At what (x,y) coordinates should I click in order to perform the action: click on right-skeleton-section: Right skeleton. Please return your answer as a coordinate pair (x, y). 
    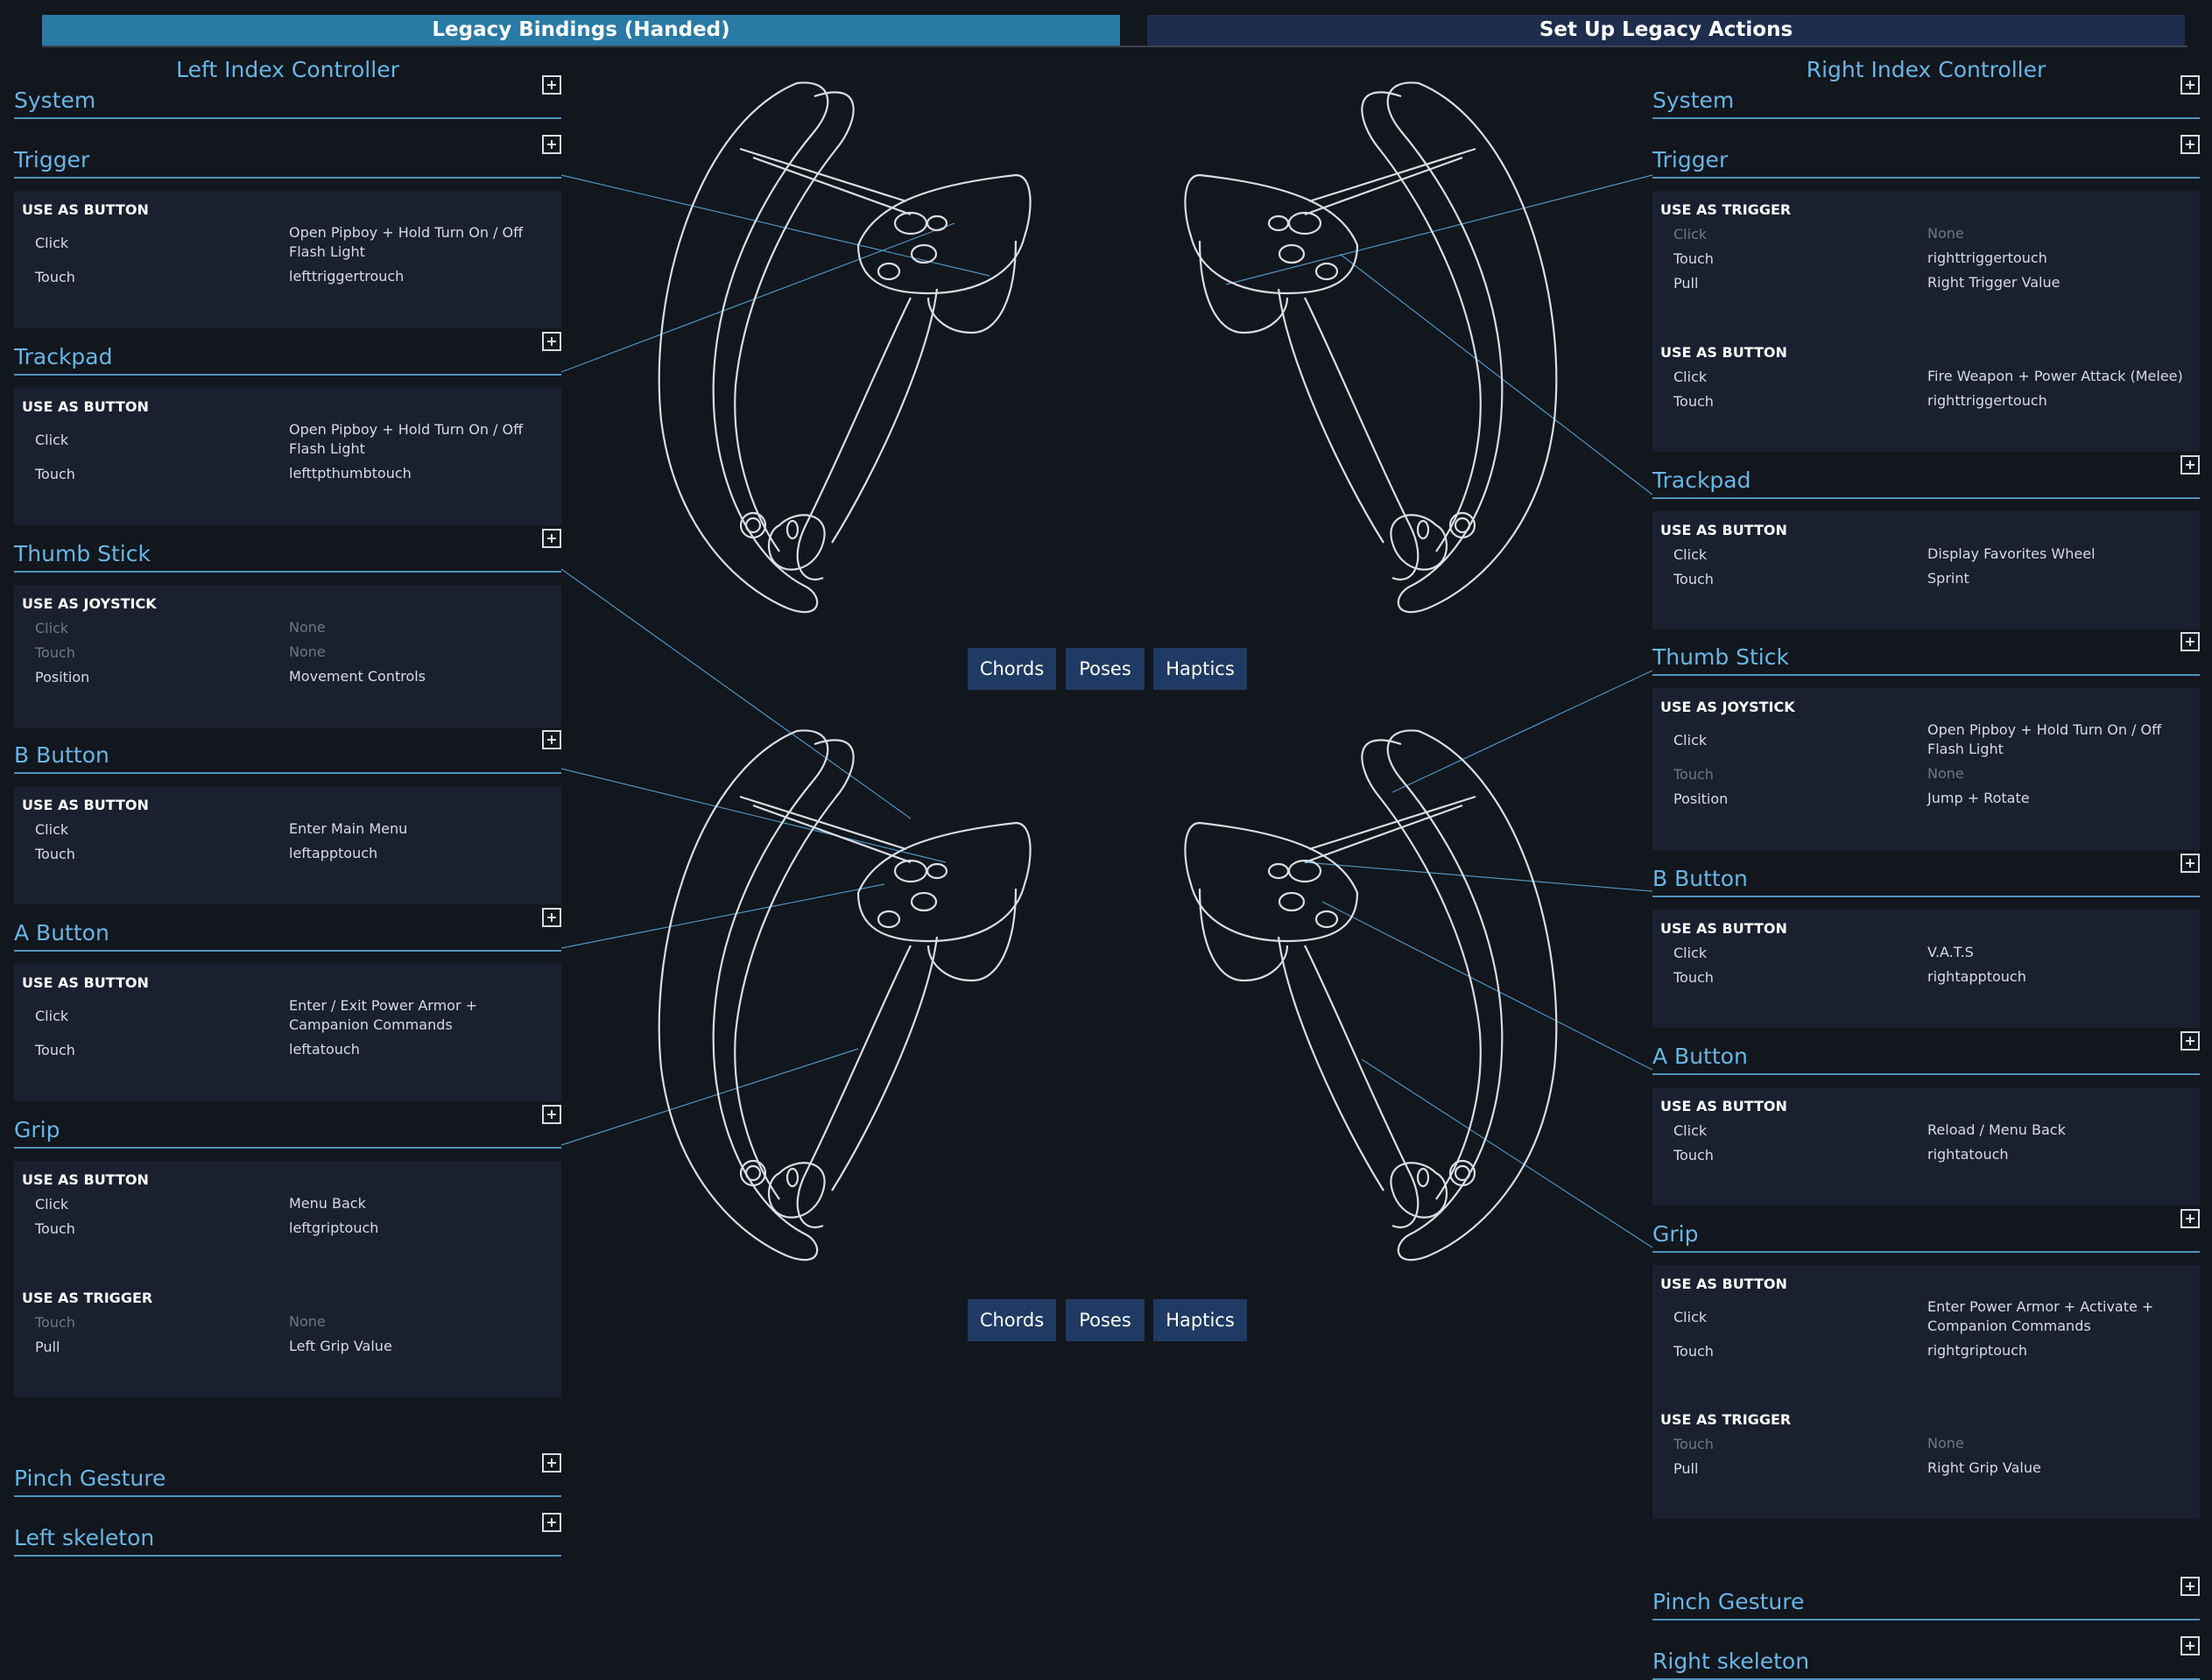
    Looking at the image, I should click on (1926, 1658).